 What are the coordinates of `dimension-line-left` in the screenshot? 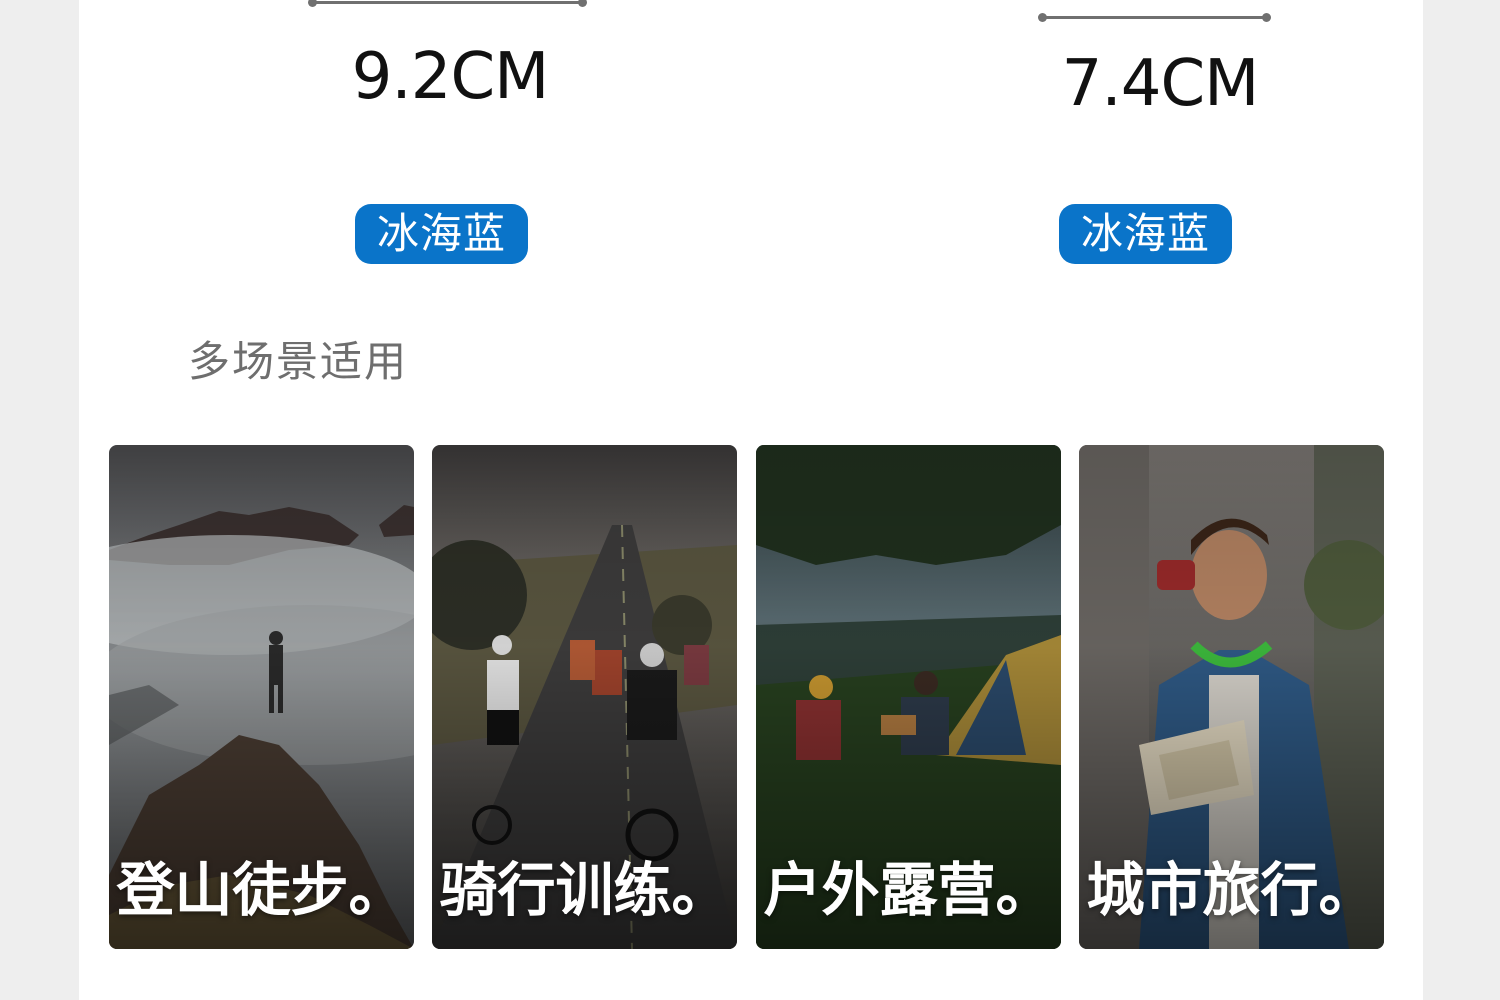 It's located at (447, 3).